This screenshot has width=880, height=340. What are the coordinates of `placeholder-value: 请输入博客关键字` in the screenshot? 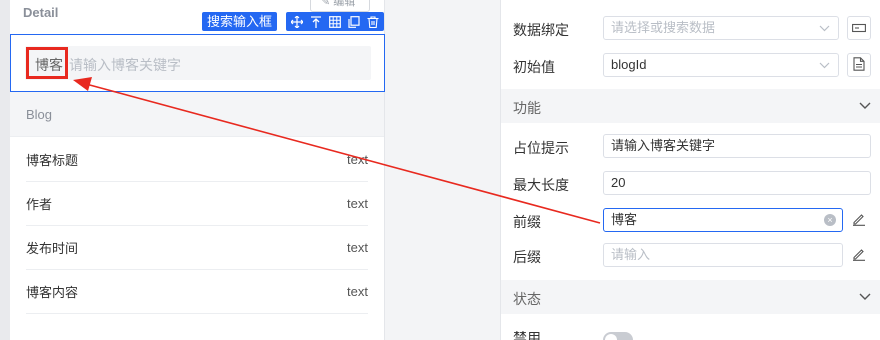 It's located at (663, 145).